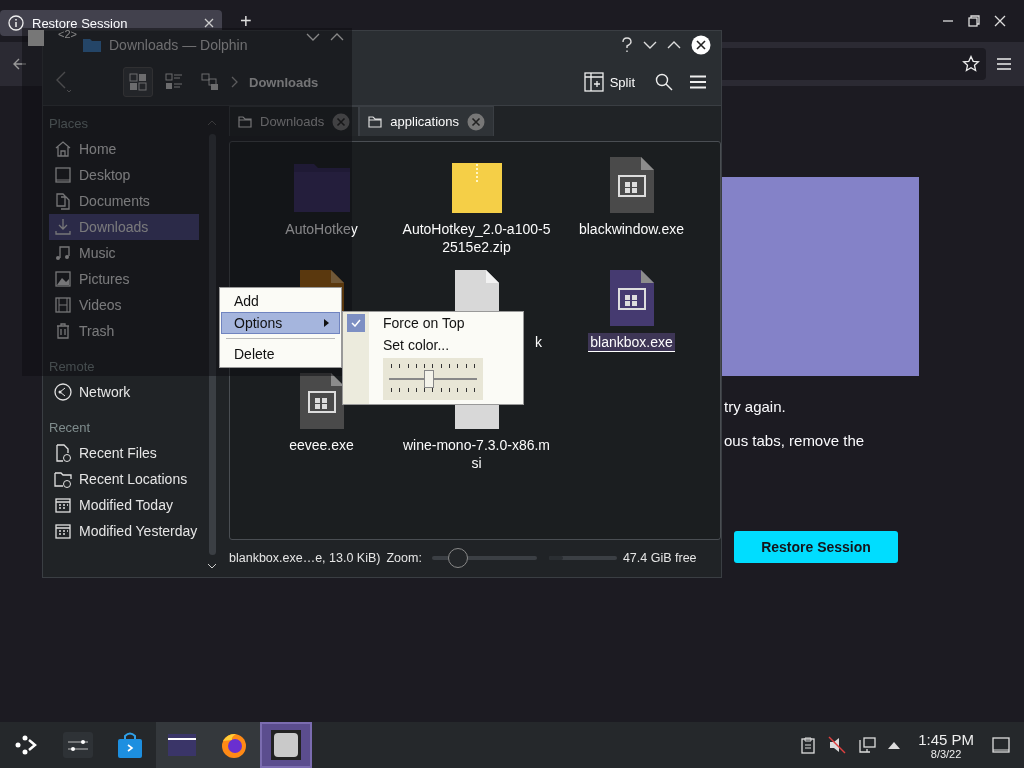  I want to click on breadcrumb-item: Downloads, so click(284, 82).